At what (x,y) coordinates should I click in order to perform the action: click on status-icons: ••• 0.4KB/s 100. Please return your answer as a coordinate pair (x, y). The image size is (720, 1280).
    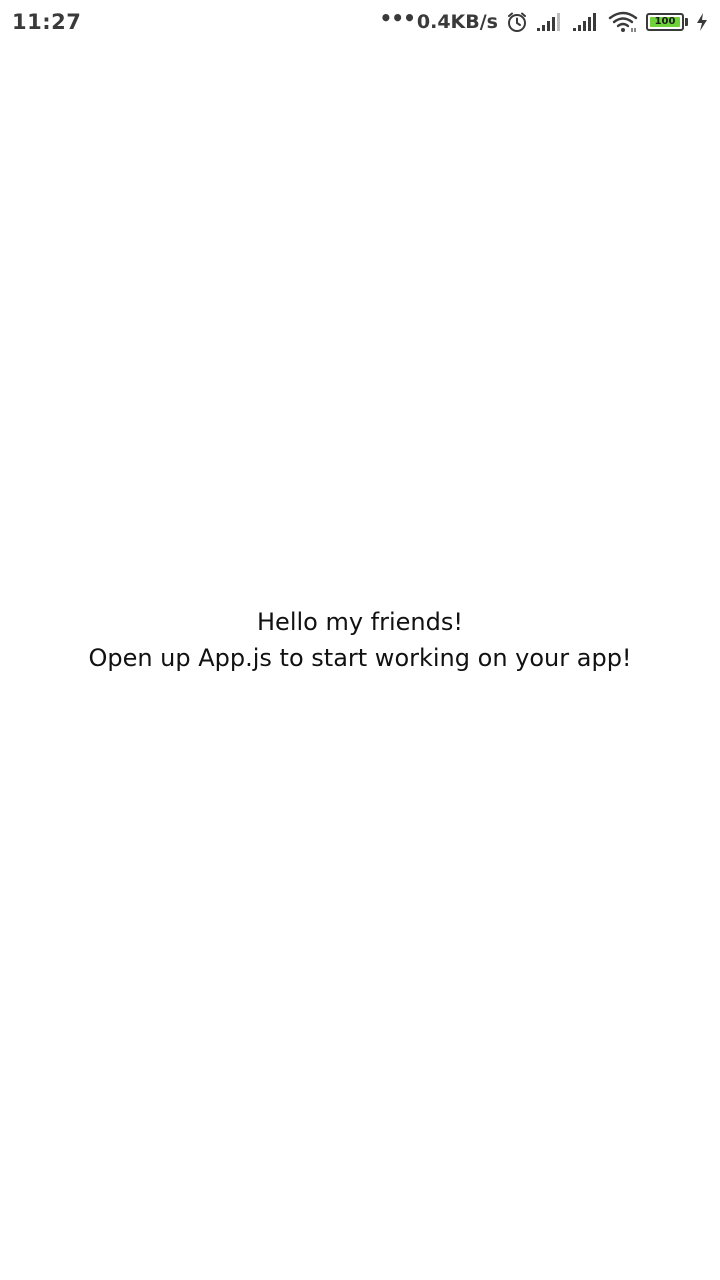
    Looking at the image, I should click on (544, 20).